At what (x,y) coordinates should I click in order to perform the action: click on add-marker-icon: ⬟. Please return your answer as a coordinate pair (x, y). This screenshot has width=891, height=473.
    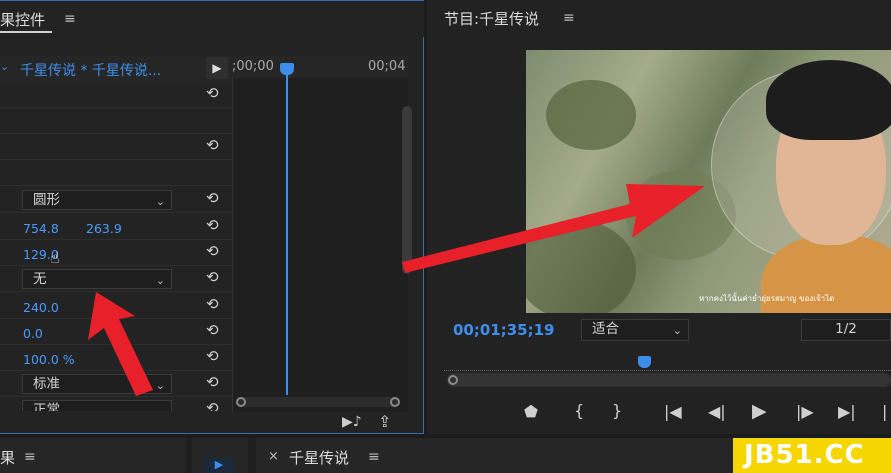
    Looking at the image, I should click on (531, 411).